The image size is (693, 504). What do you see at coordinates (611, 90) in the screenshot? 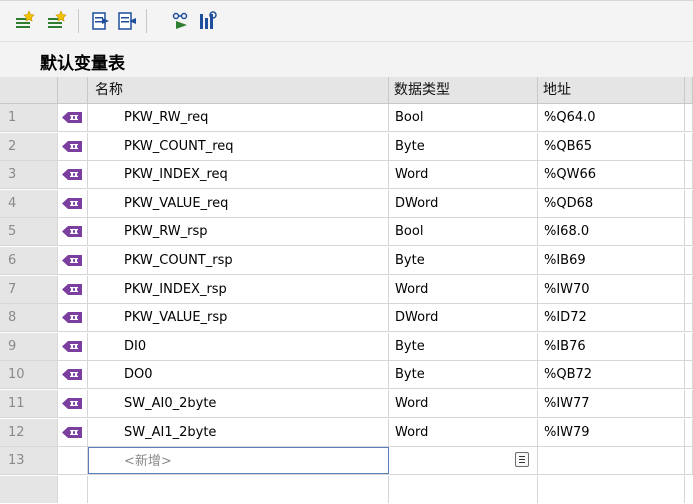
I see `header-address: 地址` at bounding box center [611, 90].